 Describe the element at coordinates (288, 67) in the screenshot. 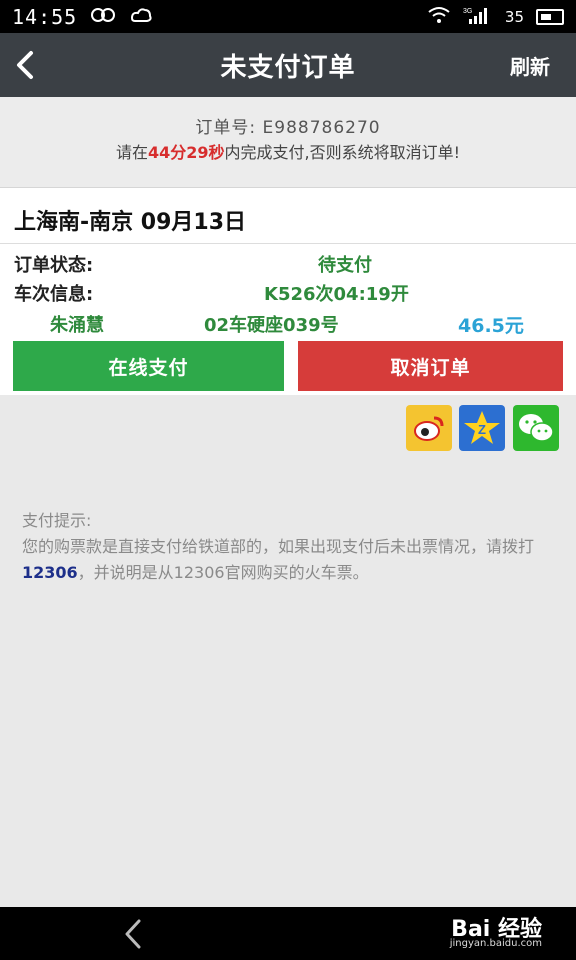

I see `page-title: 未支付订单` at that location.